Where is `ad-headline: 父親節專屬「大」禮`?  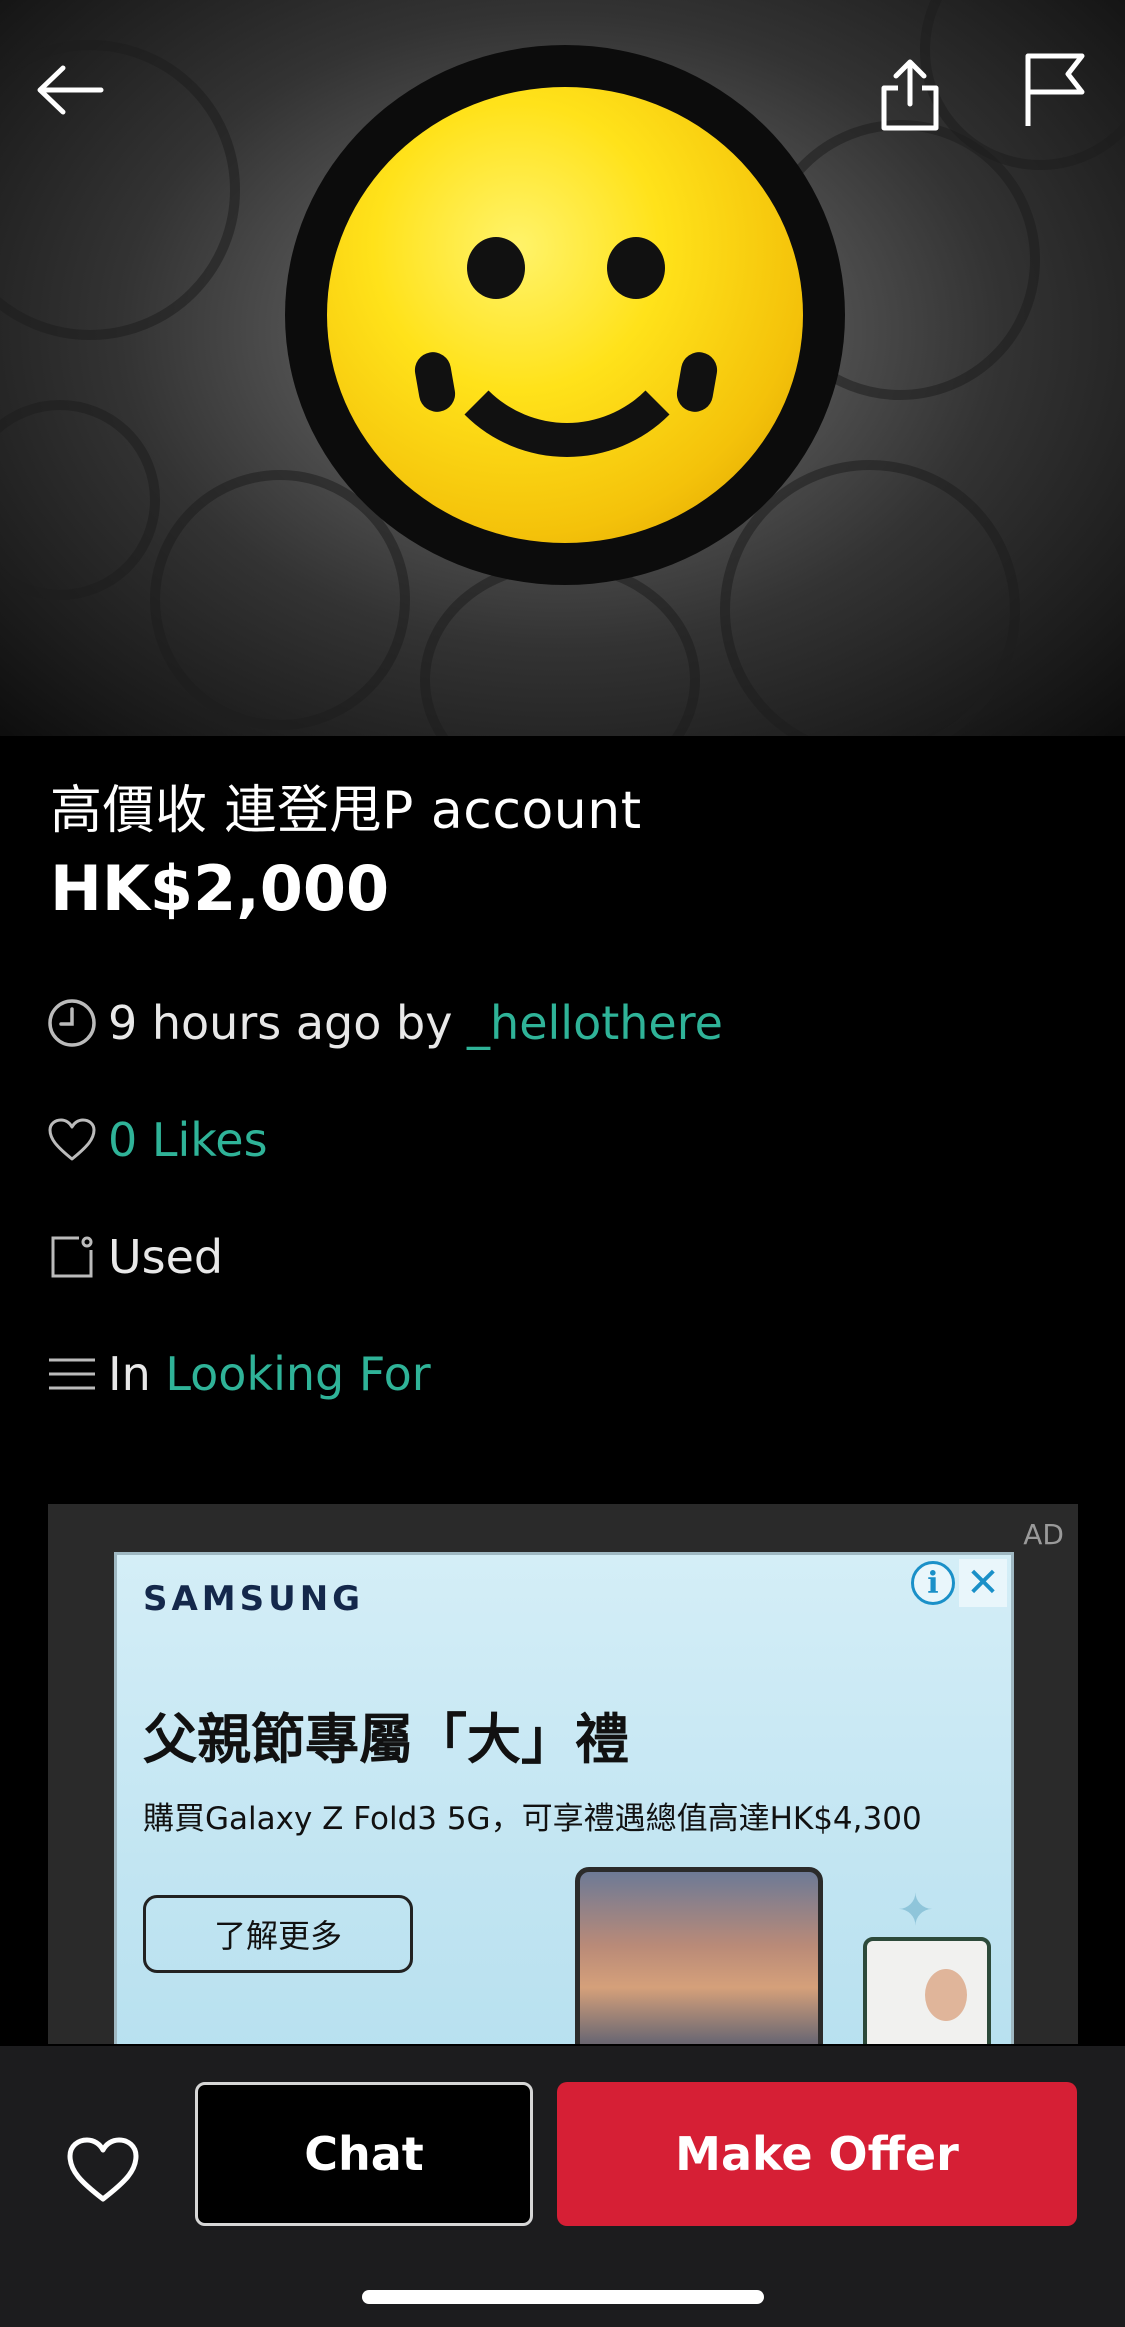 ad-headline: 父親節專屬「大」禮 is located at coordinates (386, 1739).